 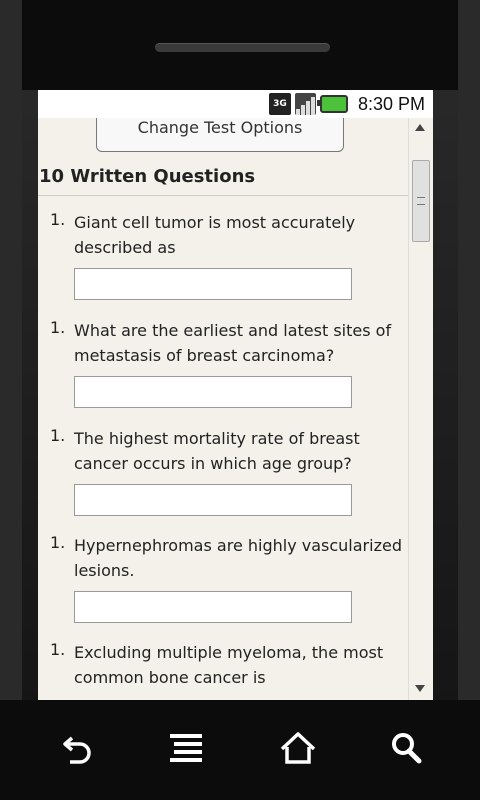 I want to click on speaker-grille, so click(x=242, y=47).